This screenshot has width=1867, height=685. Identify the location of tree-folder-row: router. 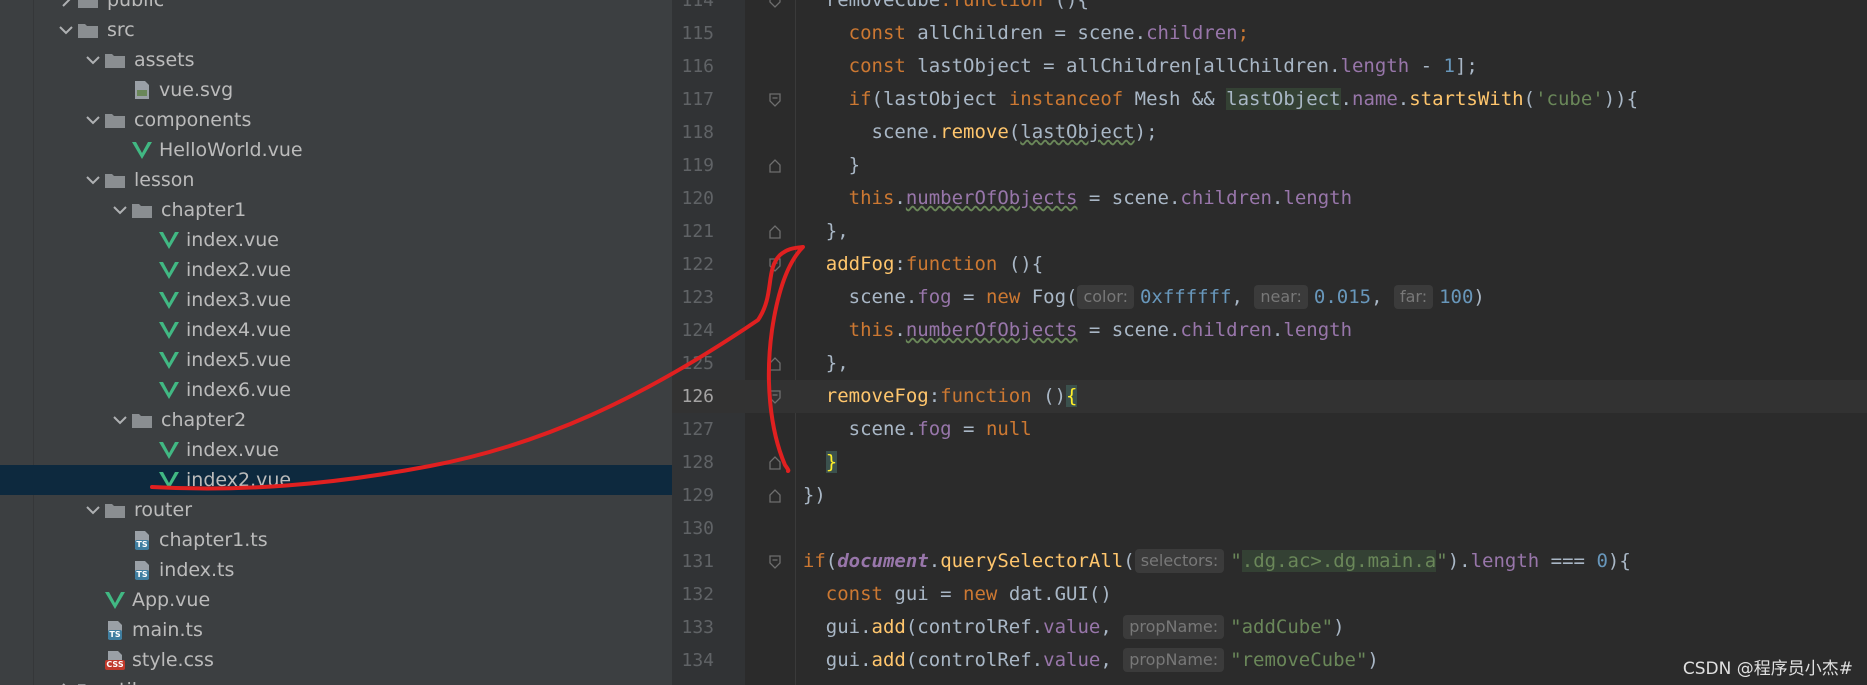
(336, 510).